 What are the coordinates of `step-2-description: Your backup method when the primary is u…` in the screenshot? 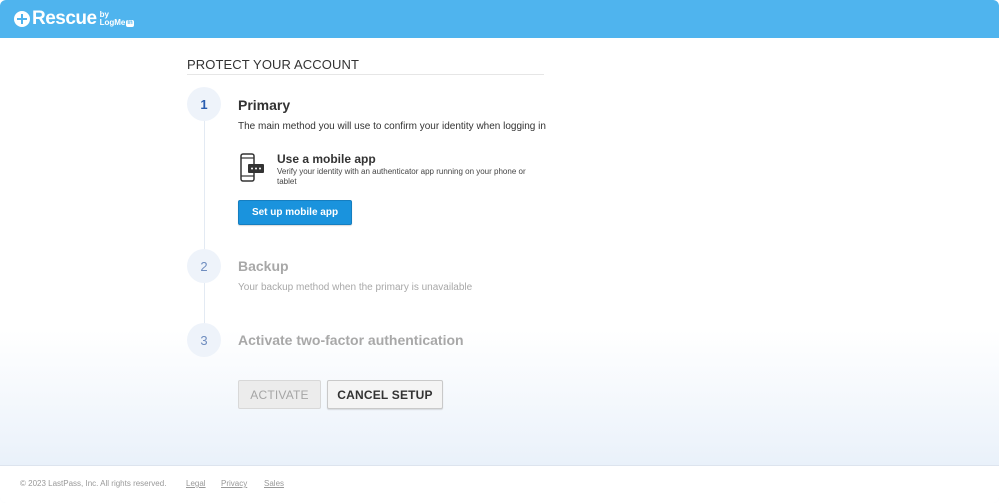 It's located at (355, 287).